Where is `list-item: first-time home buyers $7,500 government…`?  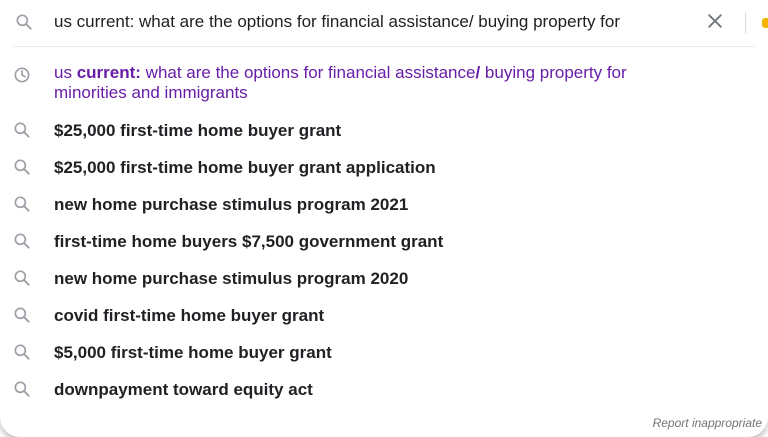 list-item: first-time home buyers $7,500 government… is located at coordinates (384, 242).